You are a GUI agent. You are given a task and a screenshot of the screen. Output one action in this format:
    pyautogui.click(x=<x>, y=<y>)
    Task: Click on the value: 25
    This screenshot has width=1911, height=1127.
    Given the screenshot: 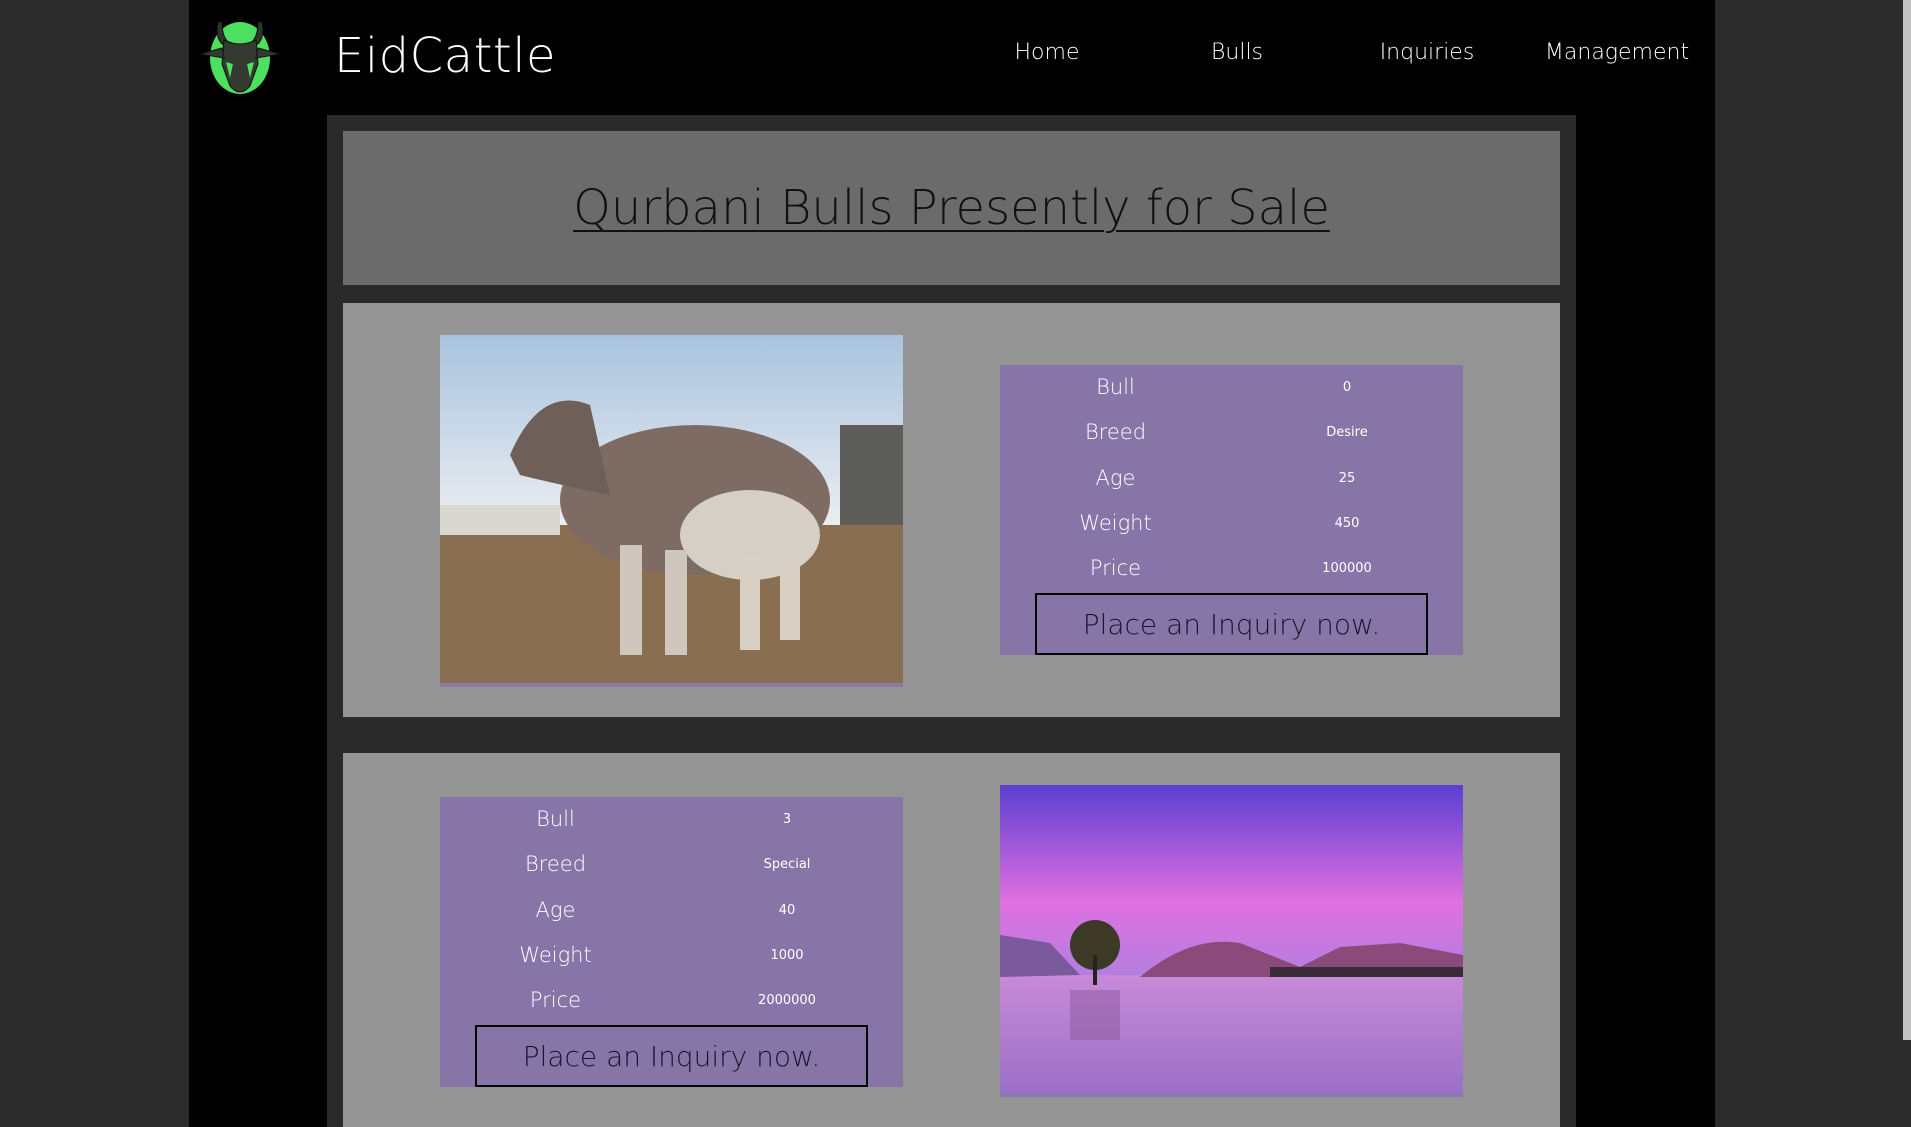 What is the action you would take?
    pyautogui.click(x=1347, y=478)
    